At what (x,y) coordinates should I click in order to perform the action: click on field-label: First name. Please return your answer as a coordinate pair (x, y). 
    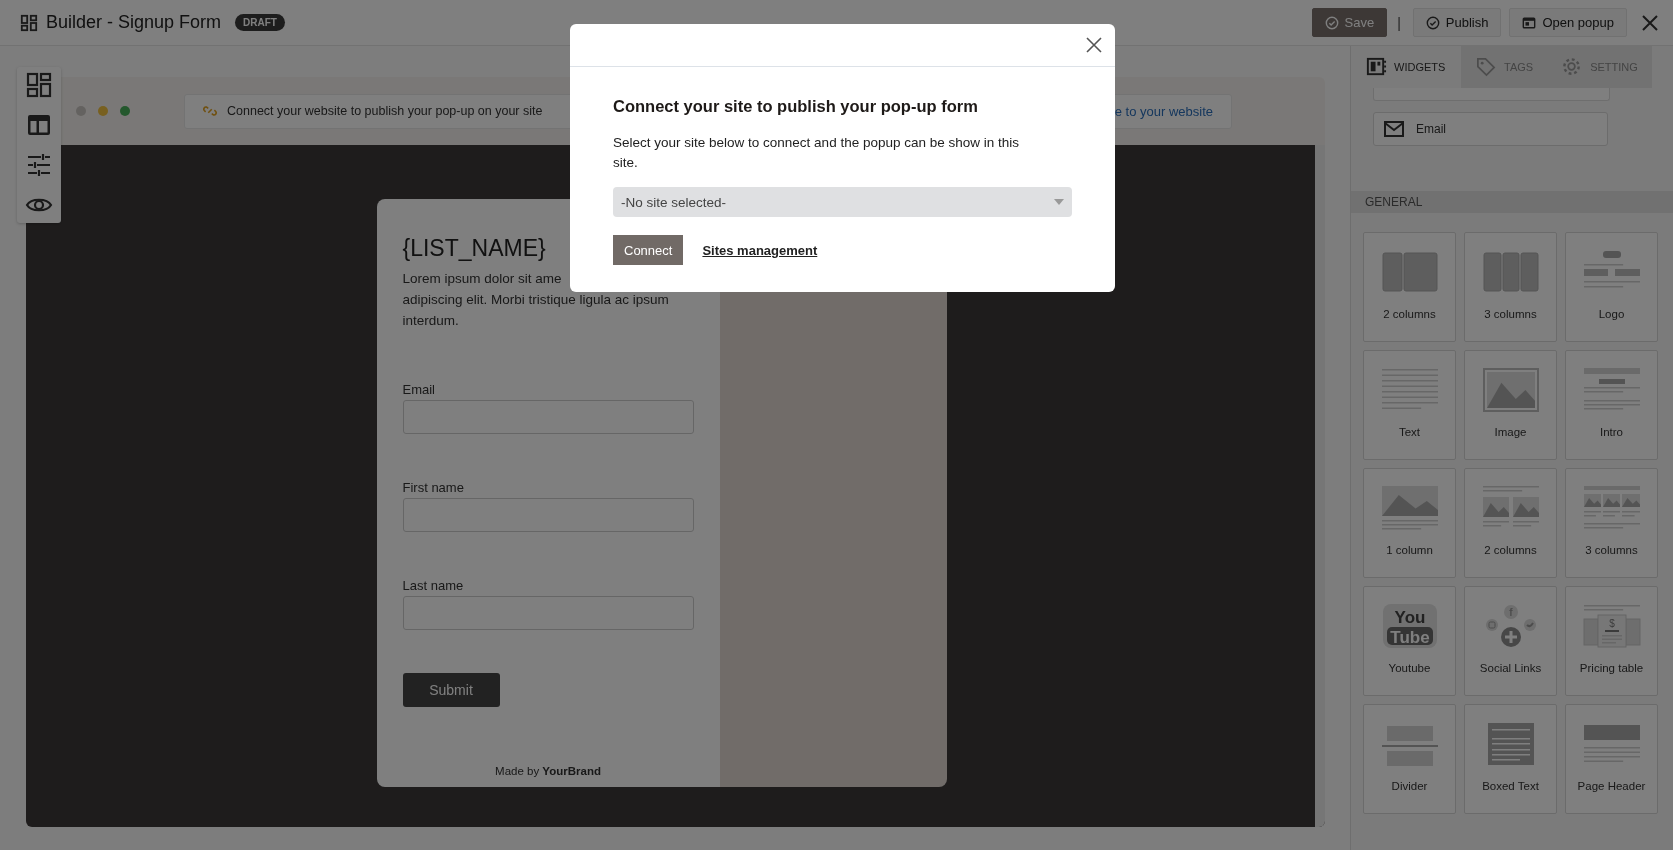
    Looking at the image, I should click on (433, 487).